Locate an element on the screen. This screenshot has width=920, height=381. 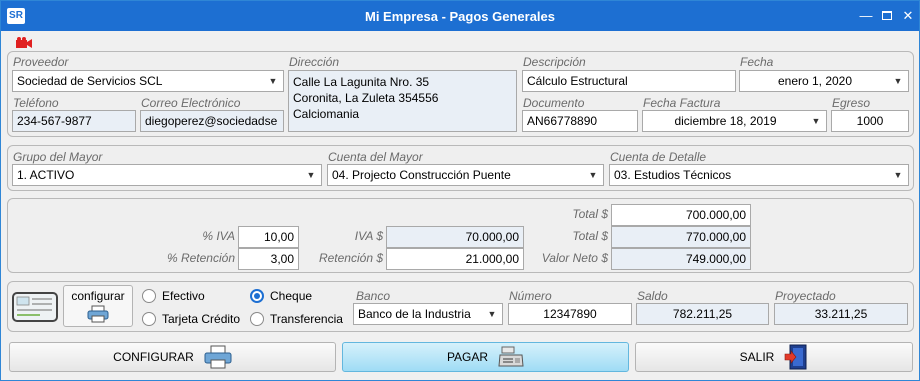
configurar-payment-button: configurar is located at coordinates (98, 306).